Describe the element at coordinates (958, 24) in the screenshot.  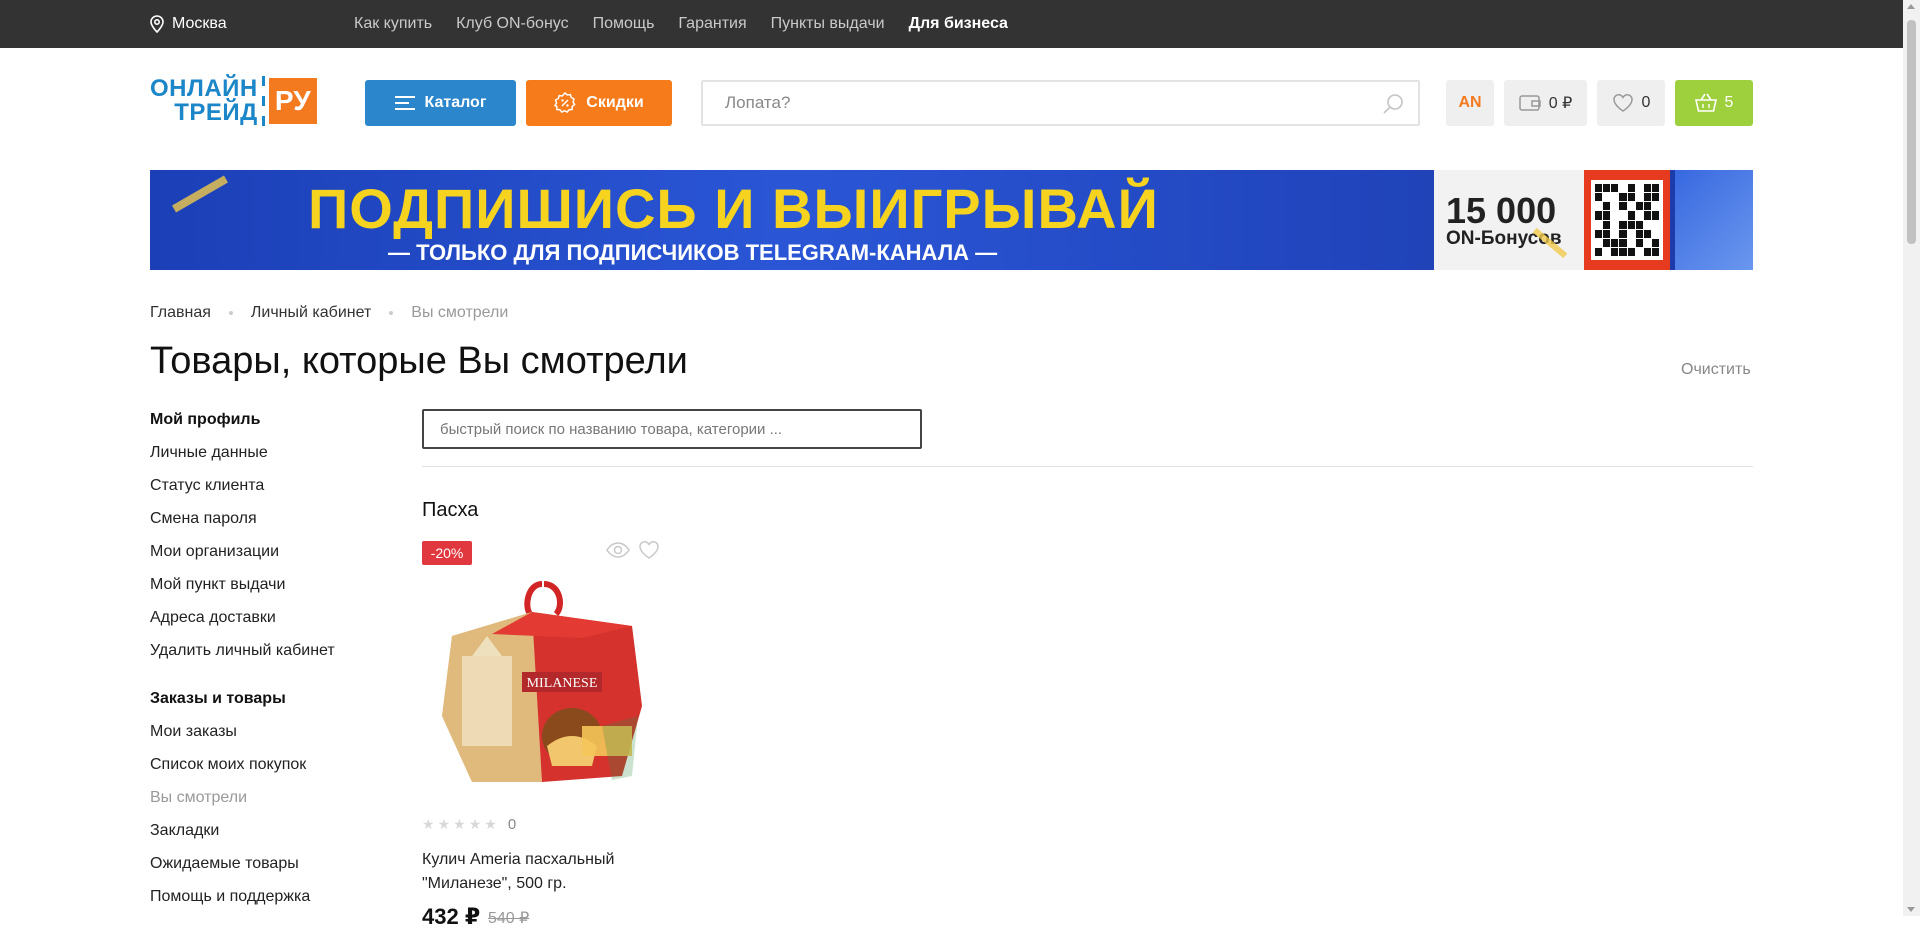
I see `topnav-business: Для бизнеса` at that location.